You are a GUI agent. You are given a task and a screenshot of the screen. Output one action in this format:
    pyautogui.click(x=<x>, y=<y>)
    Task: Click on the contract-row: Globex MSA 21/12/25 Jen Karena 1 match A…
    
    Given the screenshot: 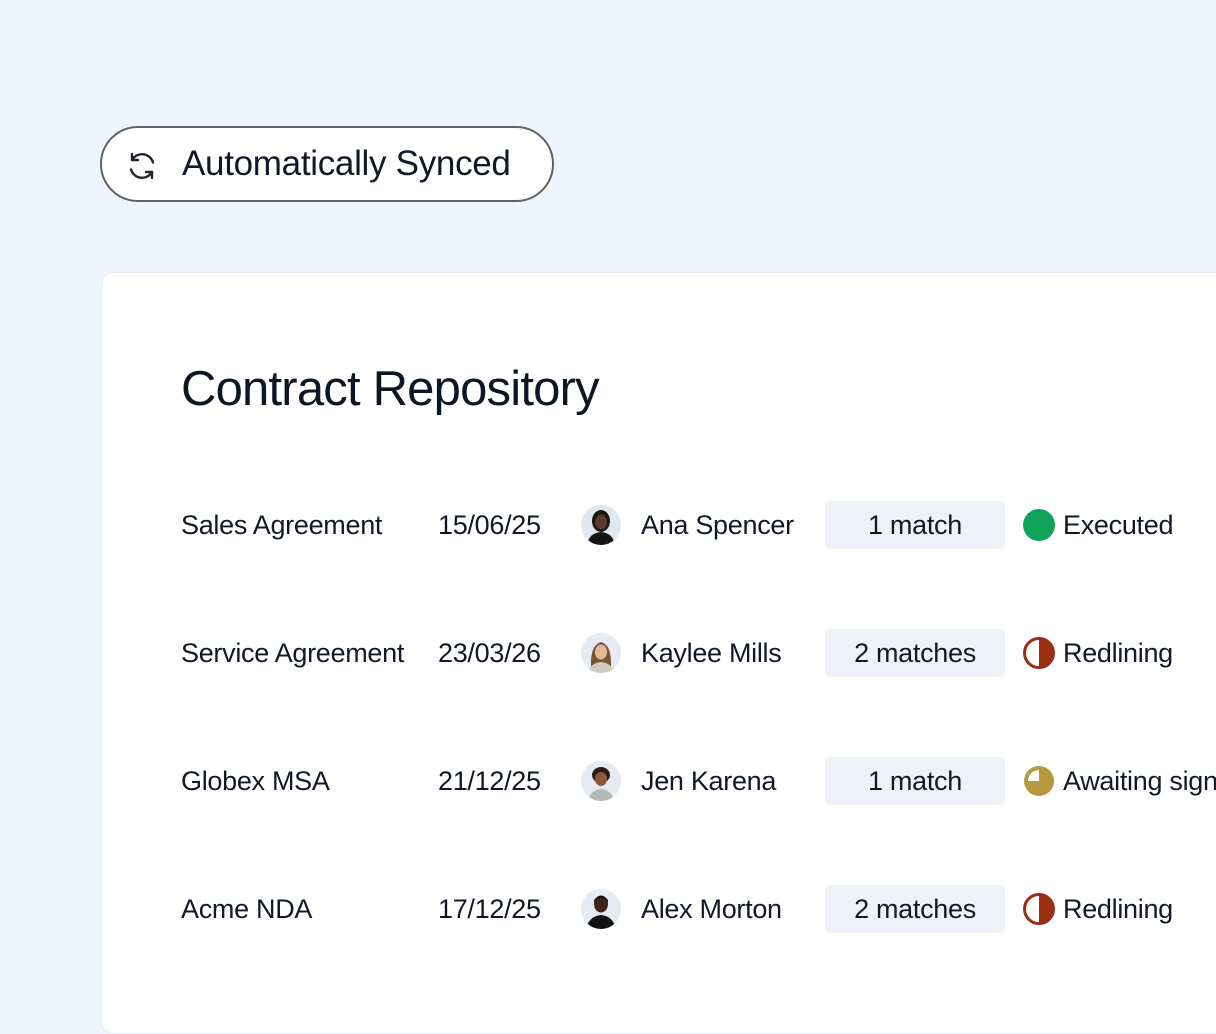 What is the action you would take?
    pyautogui.click(x=659, y=781)
    